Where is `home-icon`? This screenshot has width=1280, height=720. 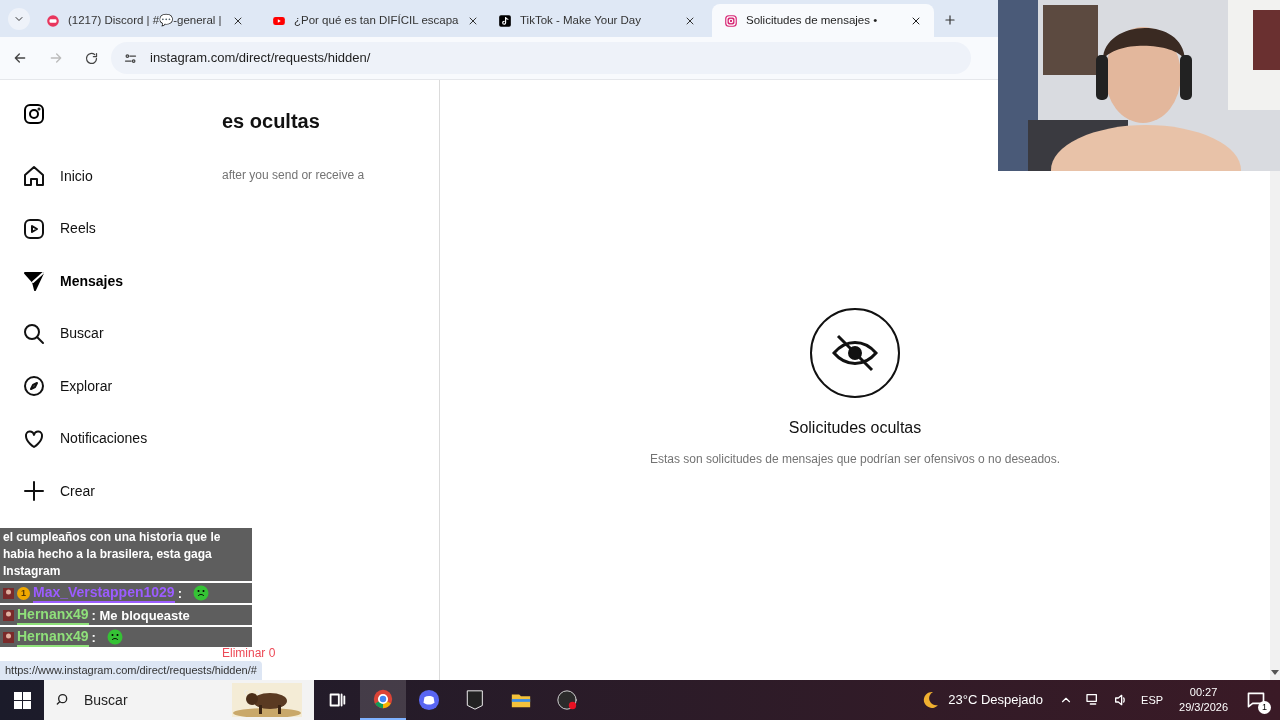 home-icon is located at coordinates (34, 176).